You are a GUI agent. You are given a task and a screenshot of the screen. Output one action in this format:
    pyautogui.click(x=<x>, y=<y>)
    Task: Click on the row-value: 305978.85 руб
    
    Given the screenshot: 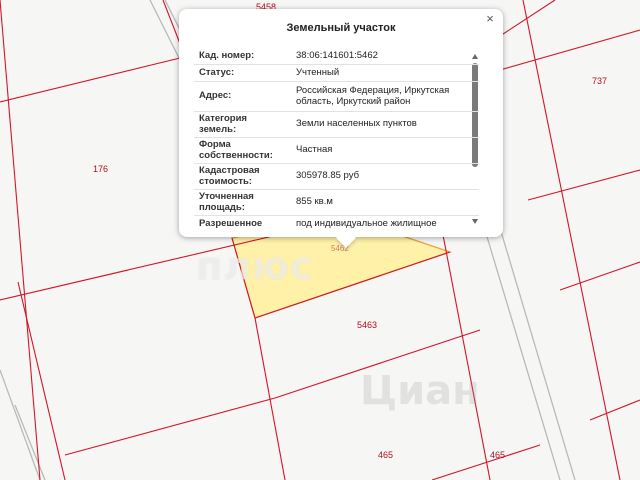 What is the action you would take?
    pyautogui.click(x=383, y=176)
    